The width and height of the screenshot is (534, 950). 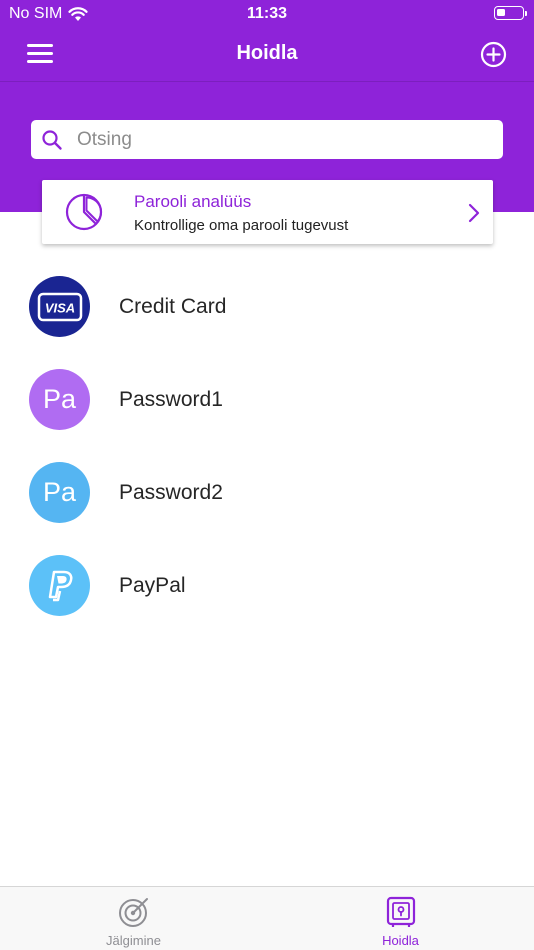 I want to click on page-title: Hoidla, so click(x=267, y=53).